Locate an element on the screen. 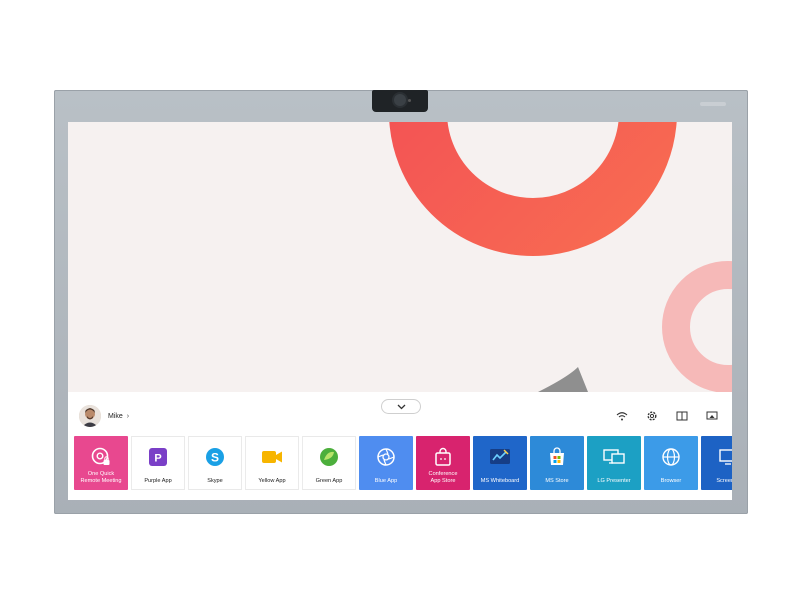 The width and height of the screenshot is (800, 600). app-tile-blue-app: Blue App is located at coordinates (386, 463).